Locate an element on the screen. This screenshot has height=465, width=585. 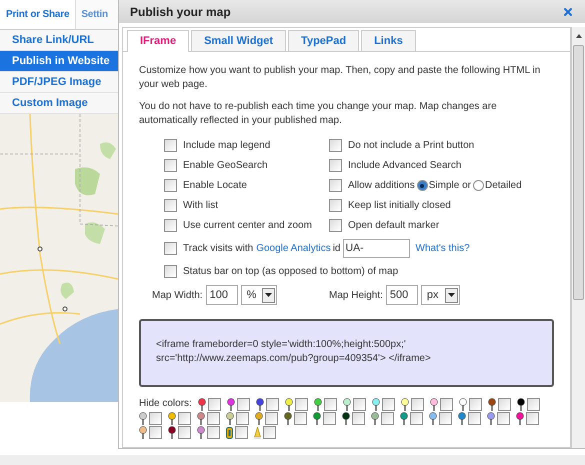
tab: IFrame is located at coordinates (158, 41).